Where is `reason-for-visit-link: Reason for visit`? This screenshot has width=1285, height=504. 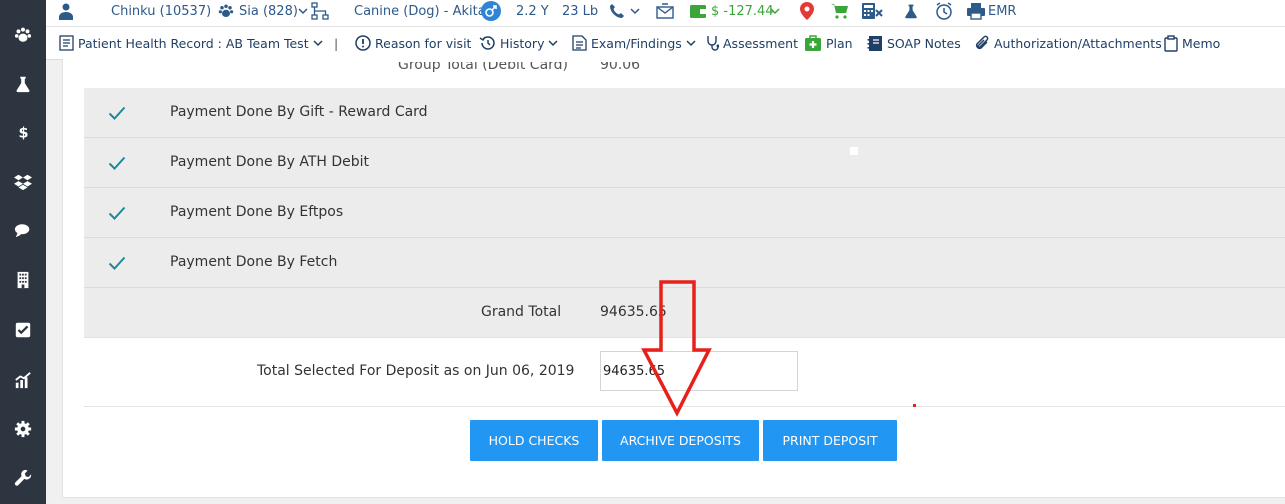
reason-for-visit-link: Reason for visit is located at coordinates (413, 43).